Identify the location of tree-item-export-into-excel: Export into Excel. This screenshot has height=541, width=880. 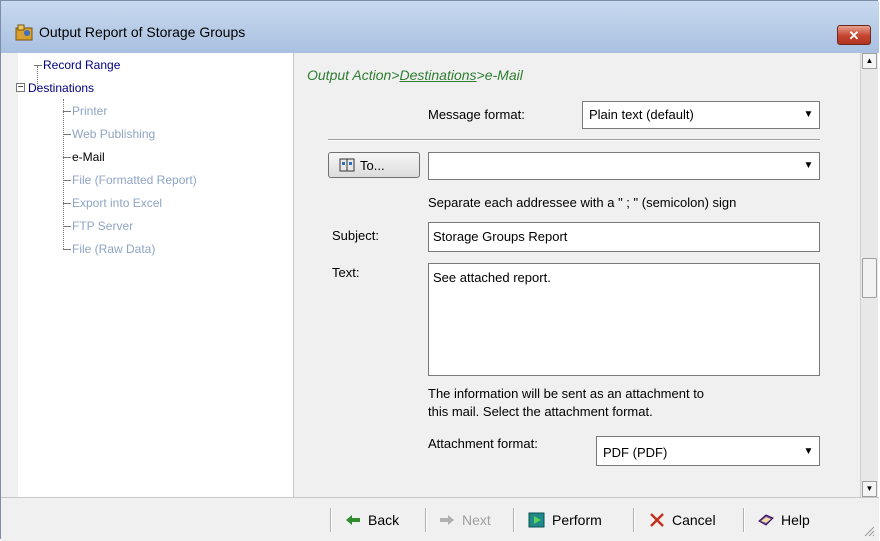
(117, 203).